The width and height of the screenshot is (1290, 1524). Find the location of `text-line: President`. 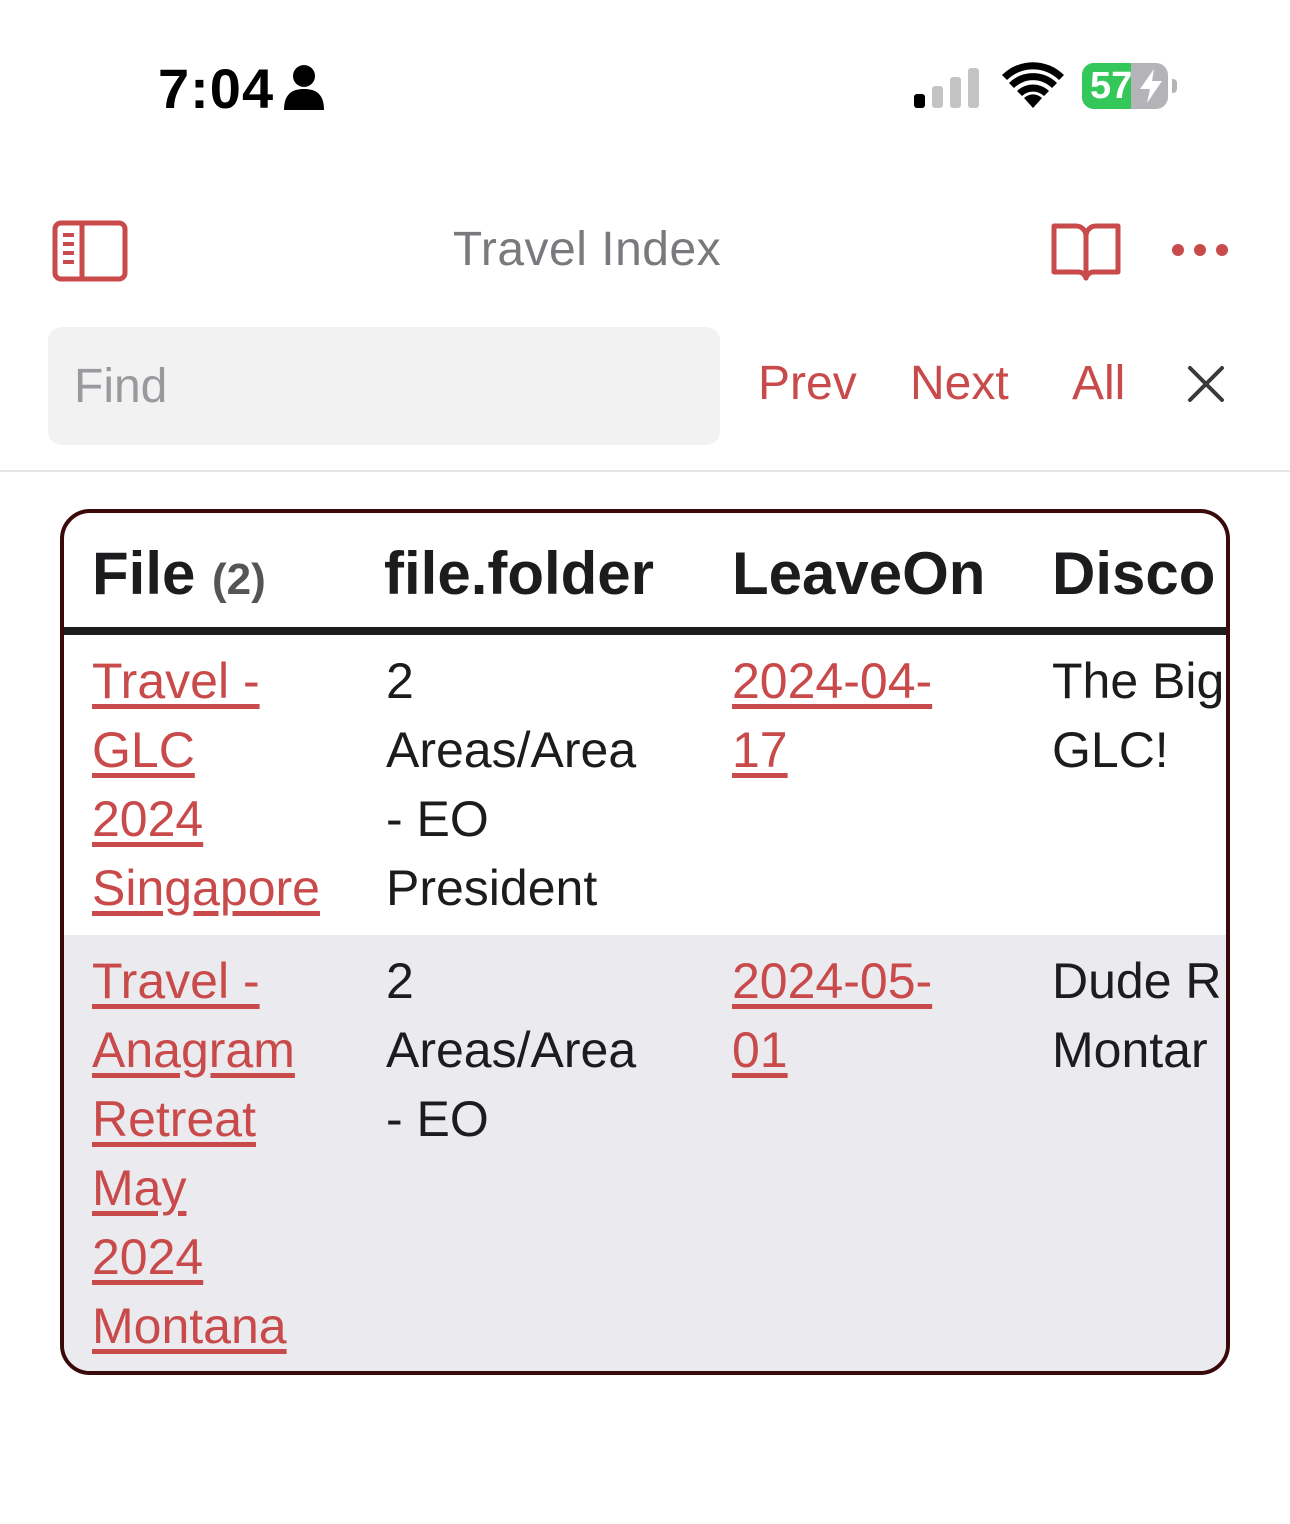

text-line: President is located at coordinates (492, 888).